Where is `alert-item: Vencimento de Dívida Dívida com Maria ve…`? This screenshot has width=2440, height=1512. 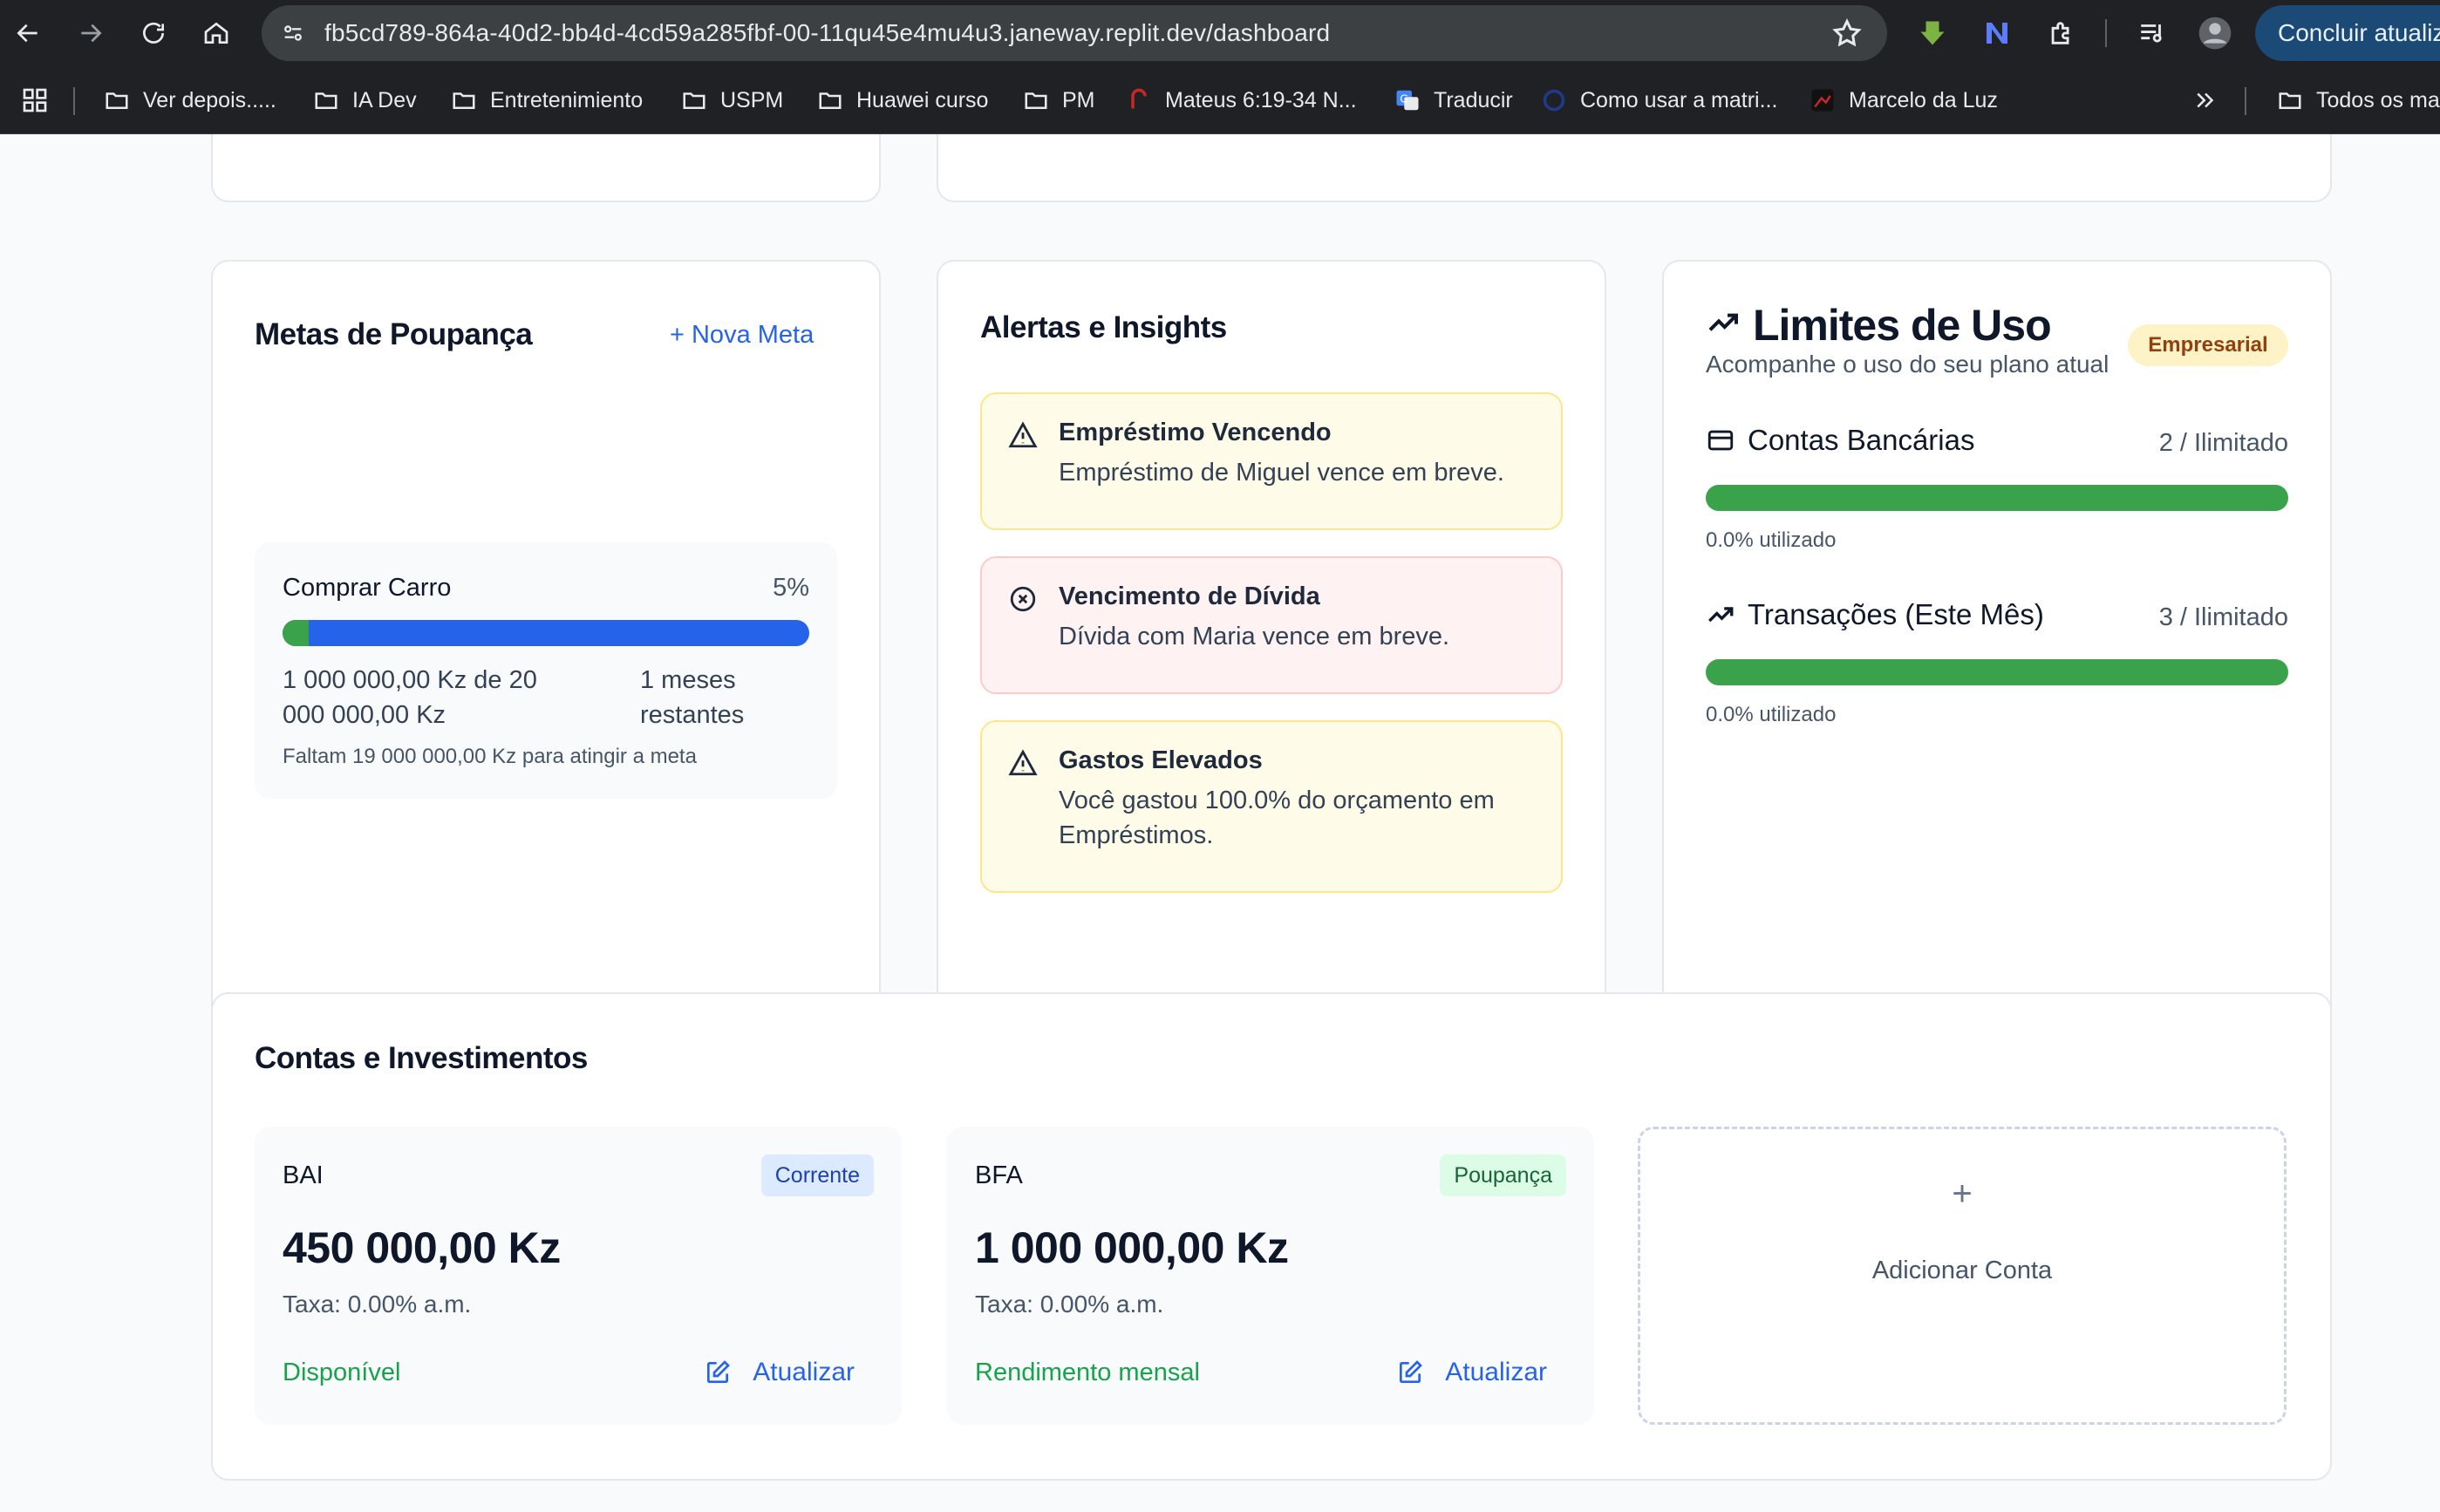 alert-item: Vencimento de Dívida Dívida com Maria ve… is located at coordinates (1271, 625).